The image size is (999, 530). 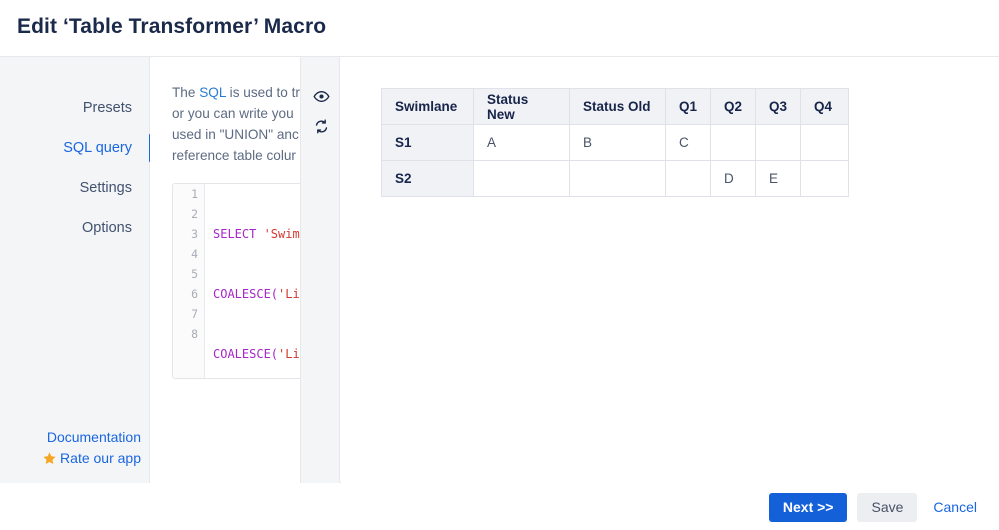 I want to click on line-number: 1, so click(x=194, y=194).